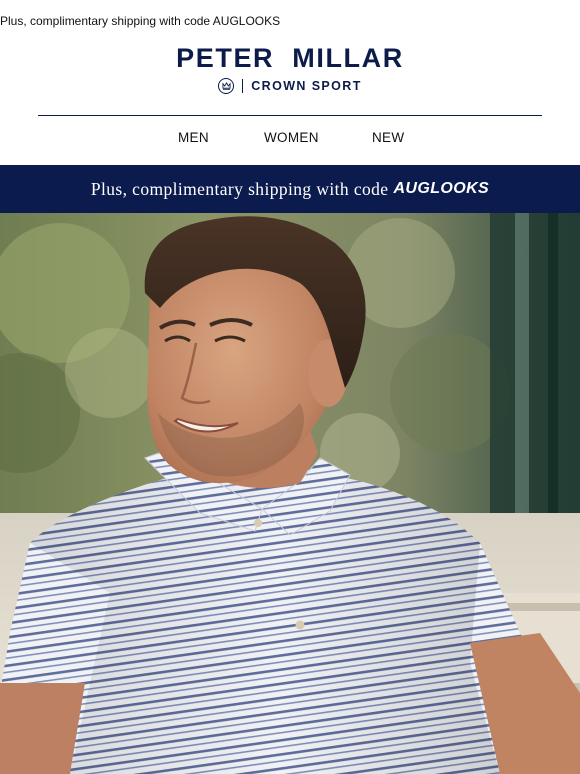 This screenshot has width=580, height=774. I want to click on main-nav: MEN WOMEN NEW, so click(290, 139).